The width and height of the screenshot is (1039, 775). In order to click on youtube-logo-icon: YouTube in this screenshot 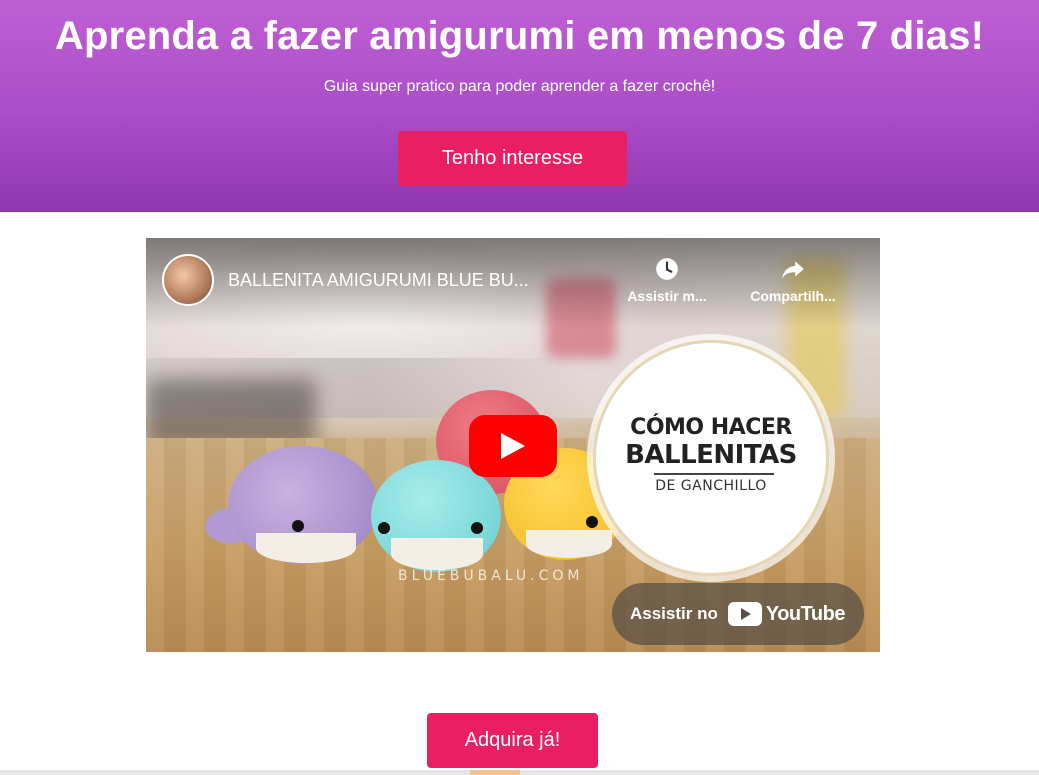, I will do `click(786, 614)`.